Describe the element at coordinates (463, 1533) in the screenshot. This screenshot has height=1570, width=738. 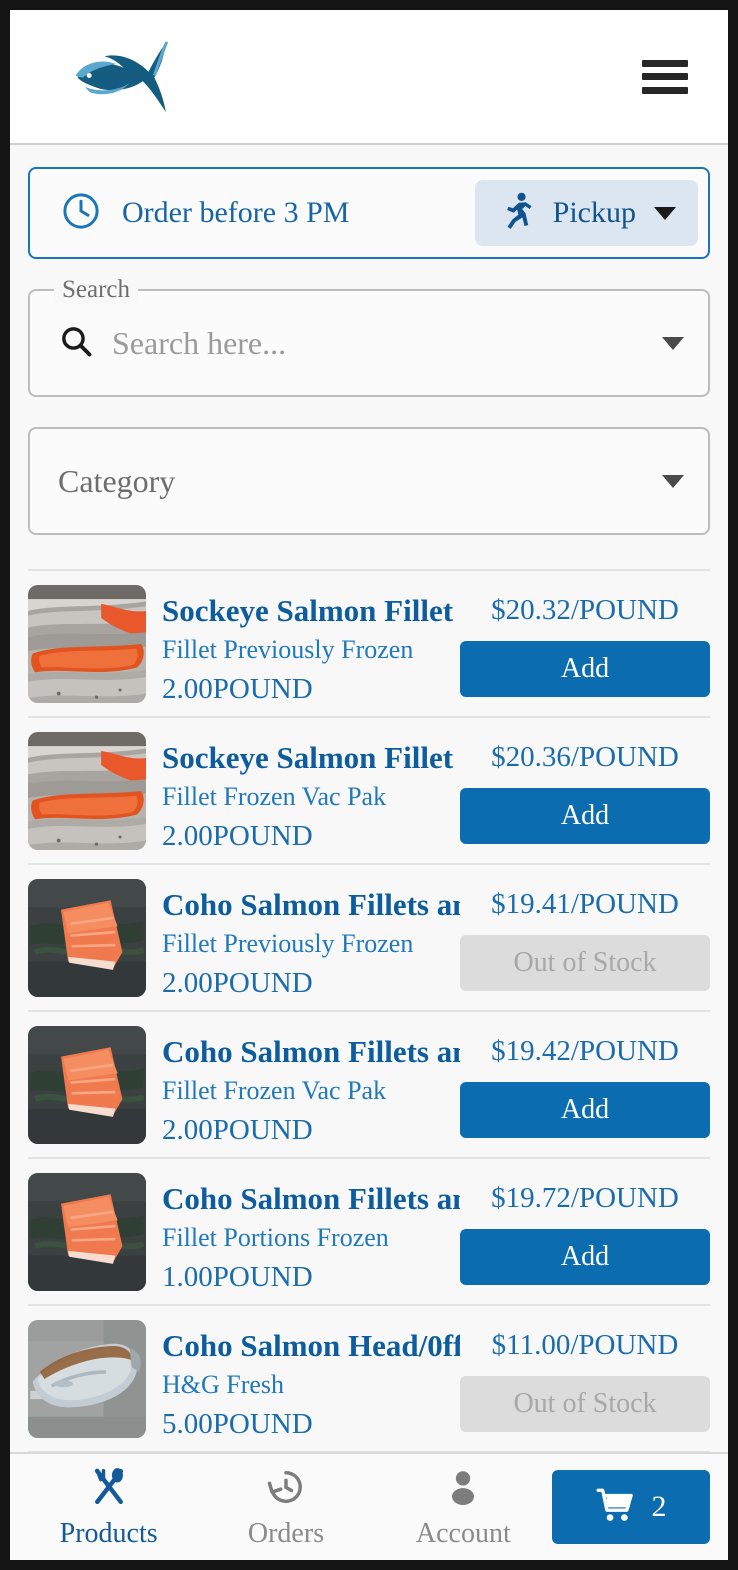
I see `nav-label-account: Account` at that location.